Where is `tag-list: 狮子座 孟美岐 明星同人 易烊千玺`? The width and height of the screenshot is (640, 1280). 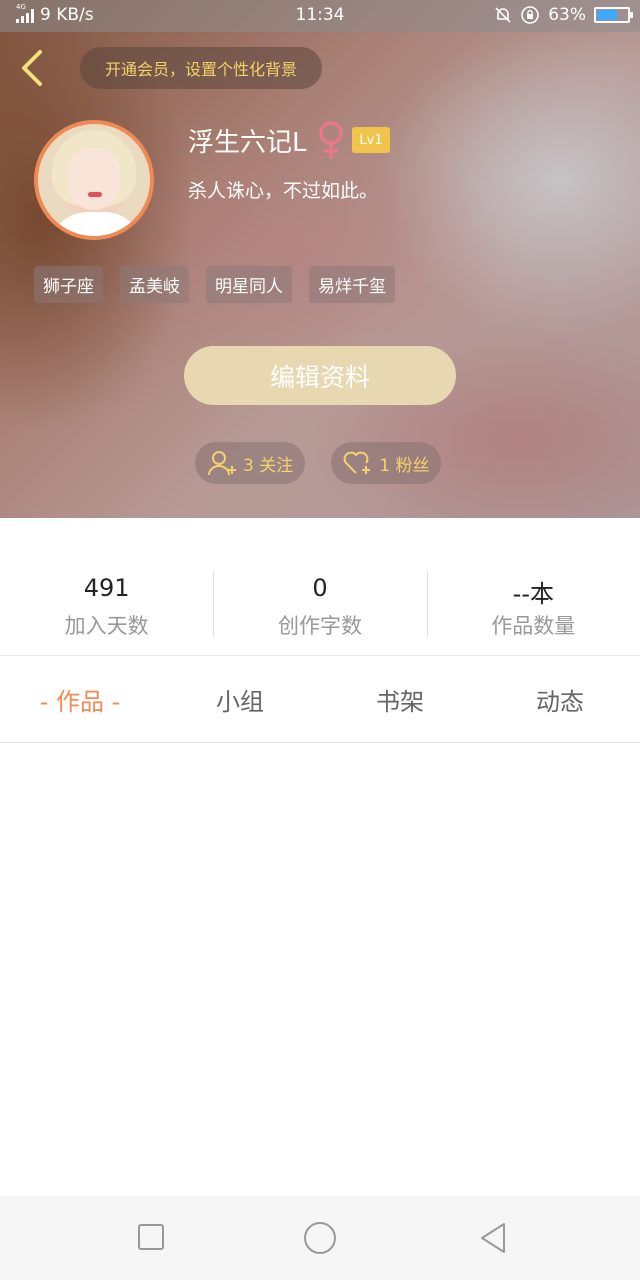 tag-list: 狮子座 孟美岐 明星同人 易烊千玺 is located at coordinates (214, 284).